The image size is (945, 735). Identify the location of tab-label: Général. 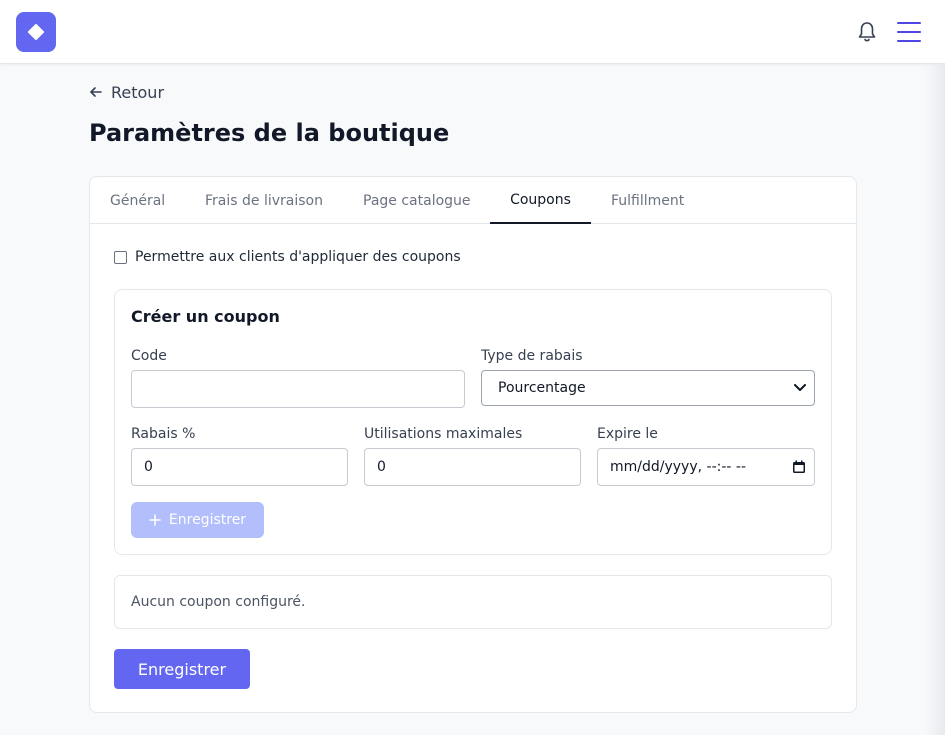
(138, 200).